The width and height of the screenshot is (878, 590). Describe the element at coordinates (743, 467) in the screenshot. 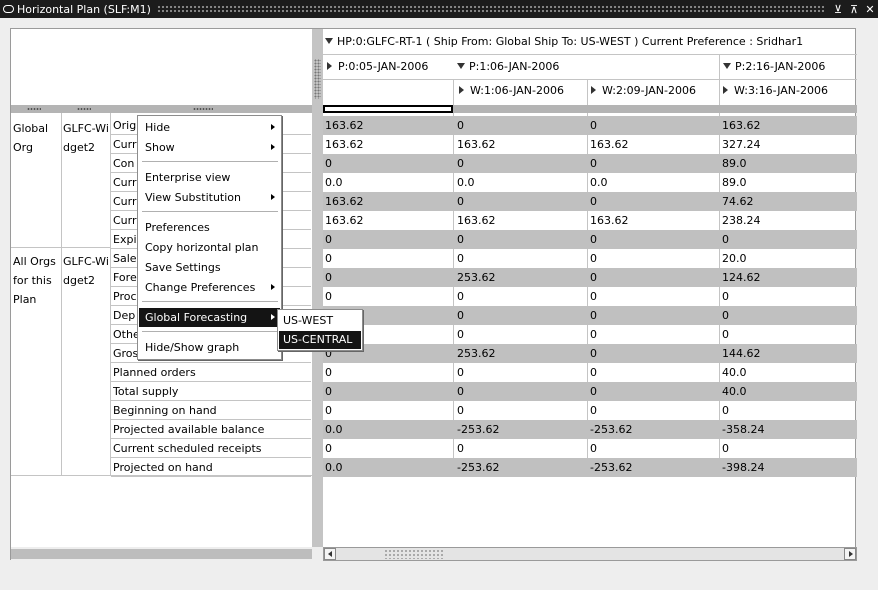

I see `table-cell: -398.24` at that location.